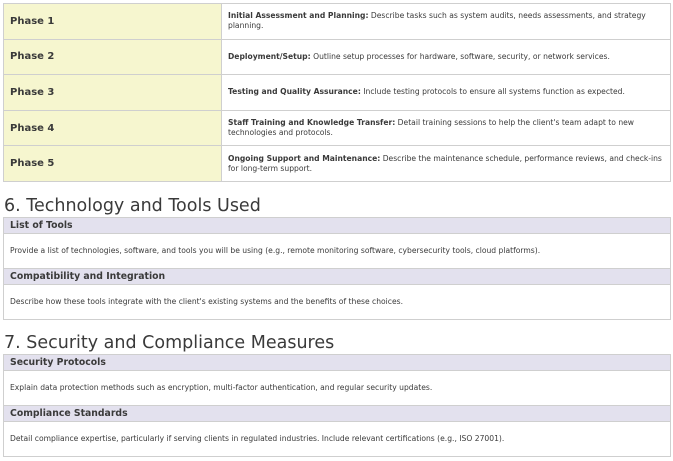  I want to click on section-heading-technology: 6. Technology and Tools Used, so click(132, 206).